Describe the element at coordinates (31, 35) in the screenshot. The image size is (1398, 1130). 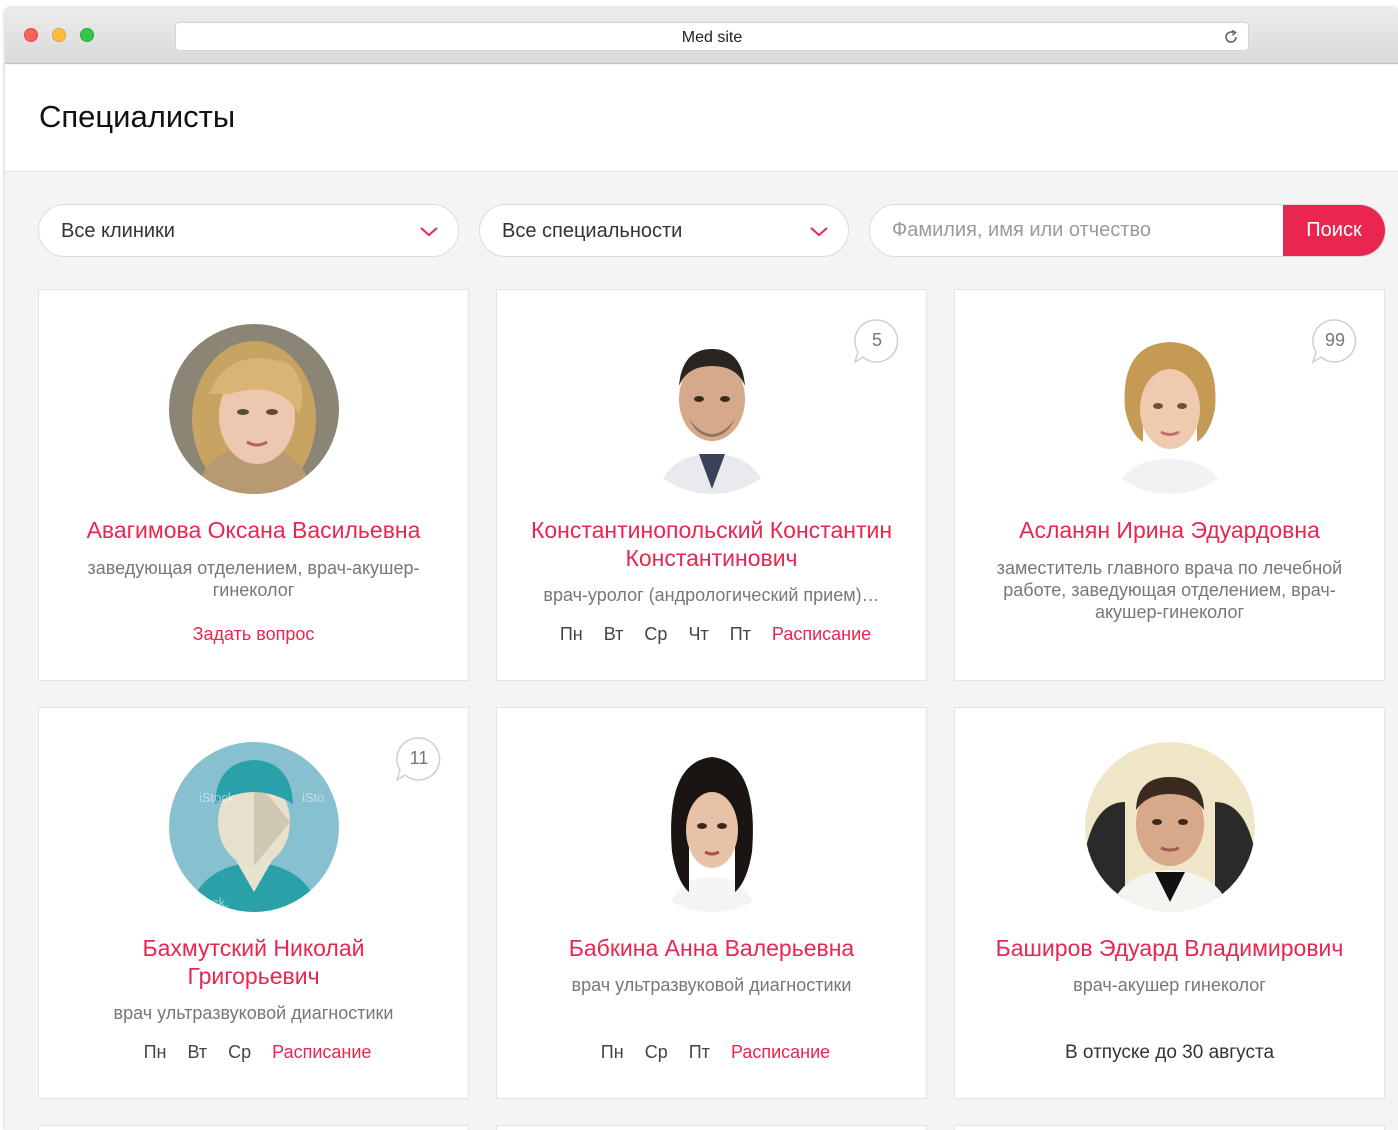
I see `close-window-button` at that location.